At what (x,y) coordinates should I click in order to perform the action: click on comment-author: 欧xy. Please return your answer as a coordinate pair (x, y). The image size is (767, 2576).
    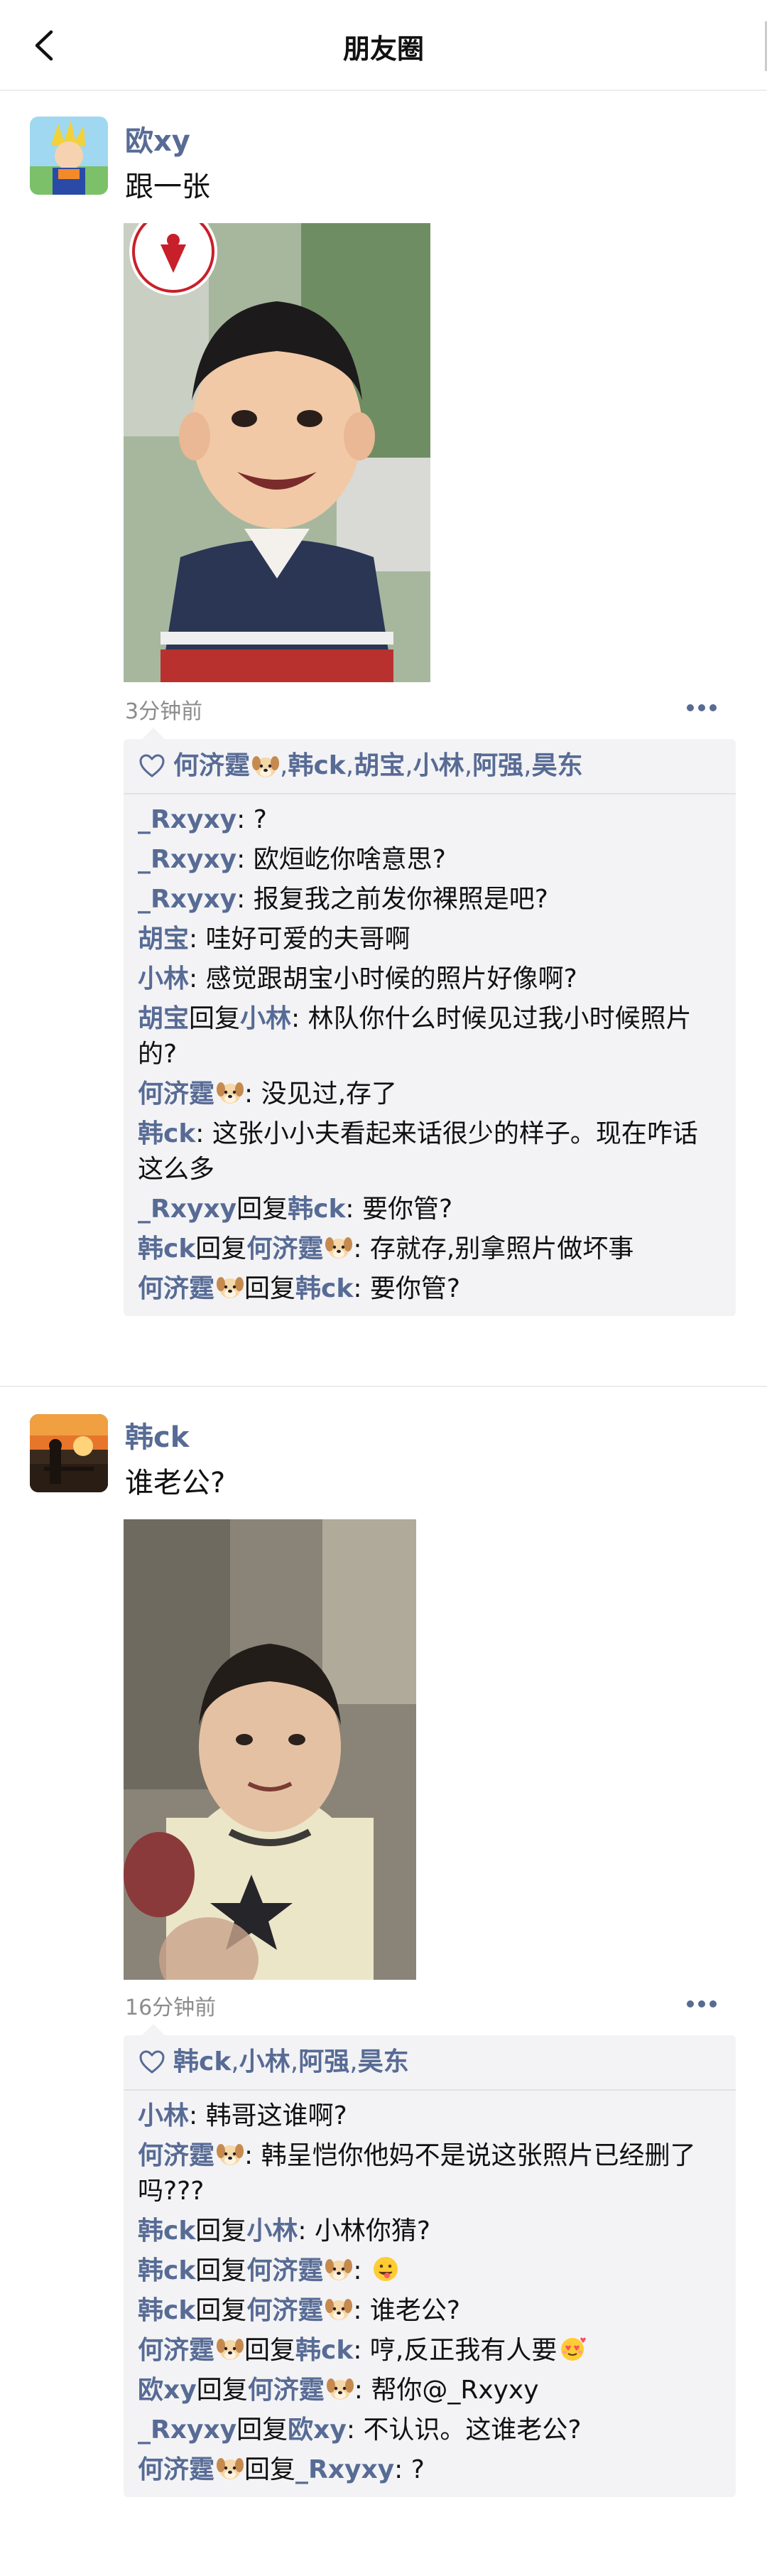
    Looking at the image, I should click on (167, 2390).